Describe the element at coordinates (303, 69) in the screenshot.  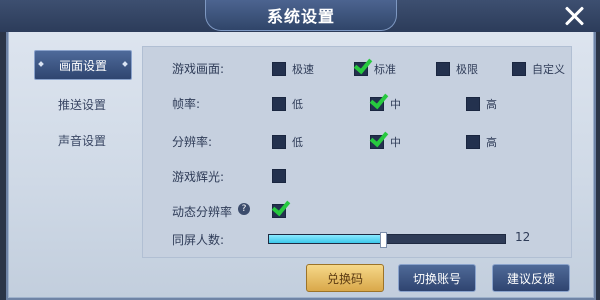
I see `option-label: 极速` at that location.